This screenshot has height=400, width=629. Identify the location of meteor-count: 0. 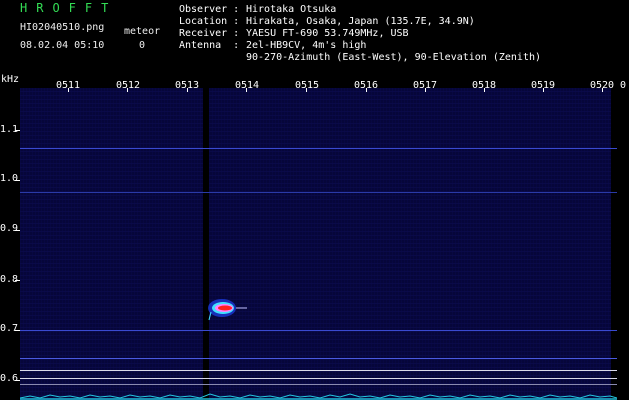
(142, 45).